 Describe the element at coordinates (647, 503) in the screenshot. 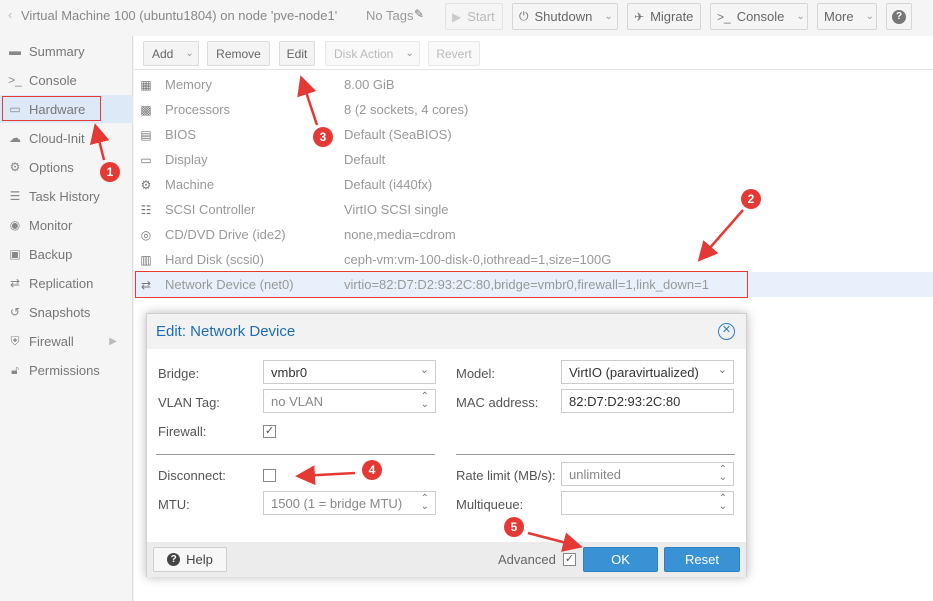

I see `multiqueue-spinner: ⌃ ⌄` at that location.